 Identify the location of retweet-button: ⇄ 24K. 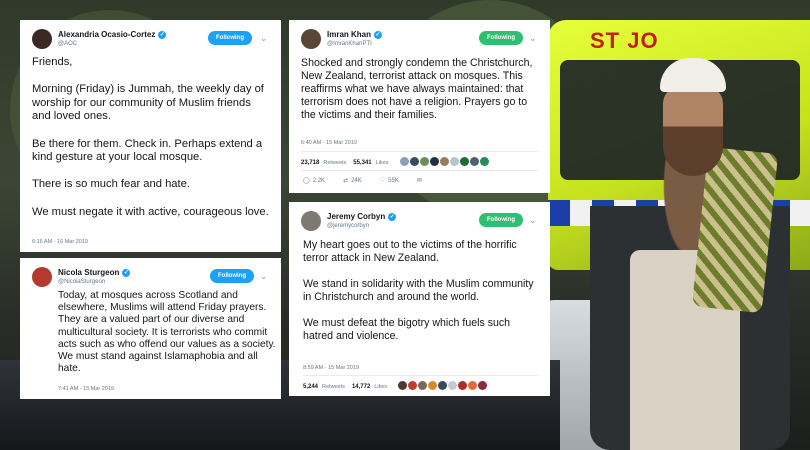
(352, 181).